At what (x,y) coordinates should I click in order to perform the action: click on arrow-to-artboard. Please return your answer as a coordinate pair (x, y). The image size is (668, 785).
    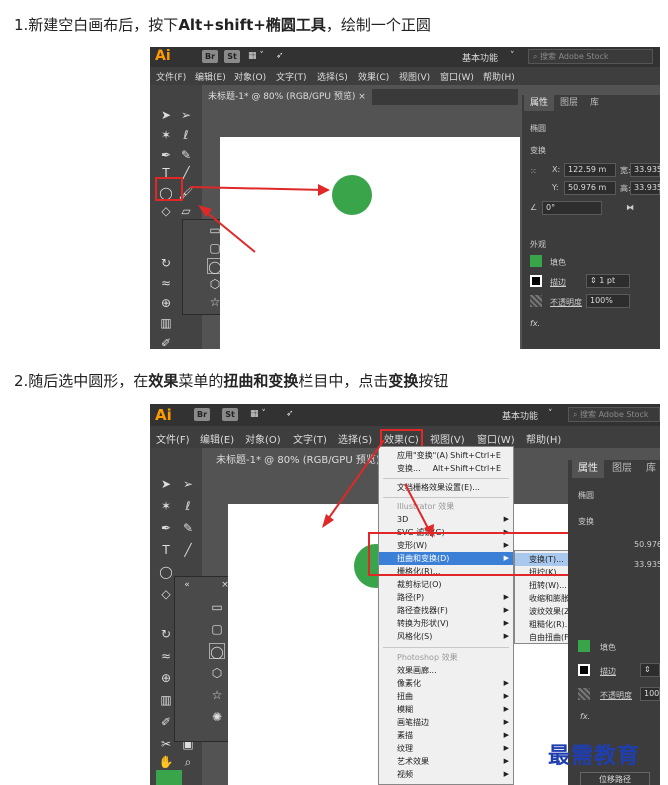
    Looking at the image, I should click on (355, 481).